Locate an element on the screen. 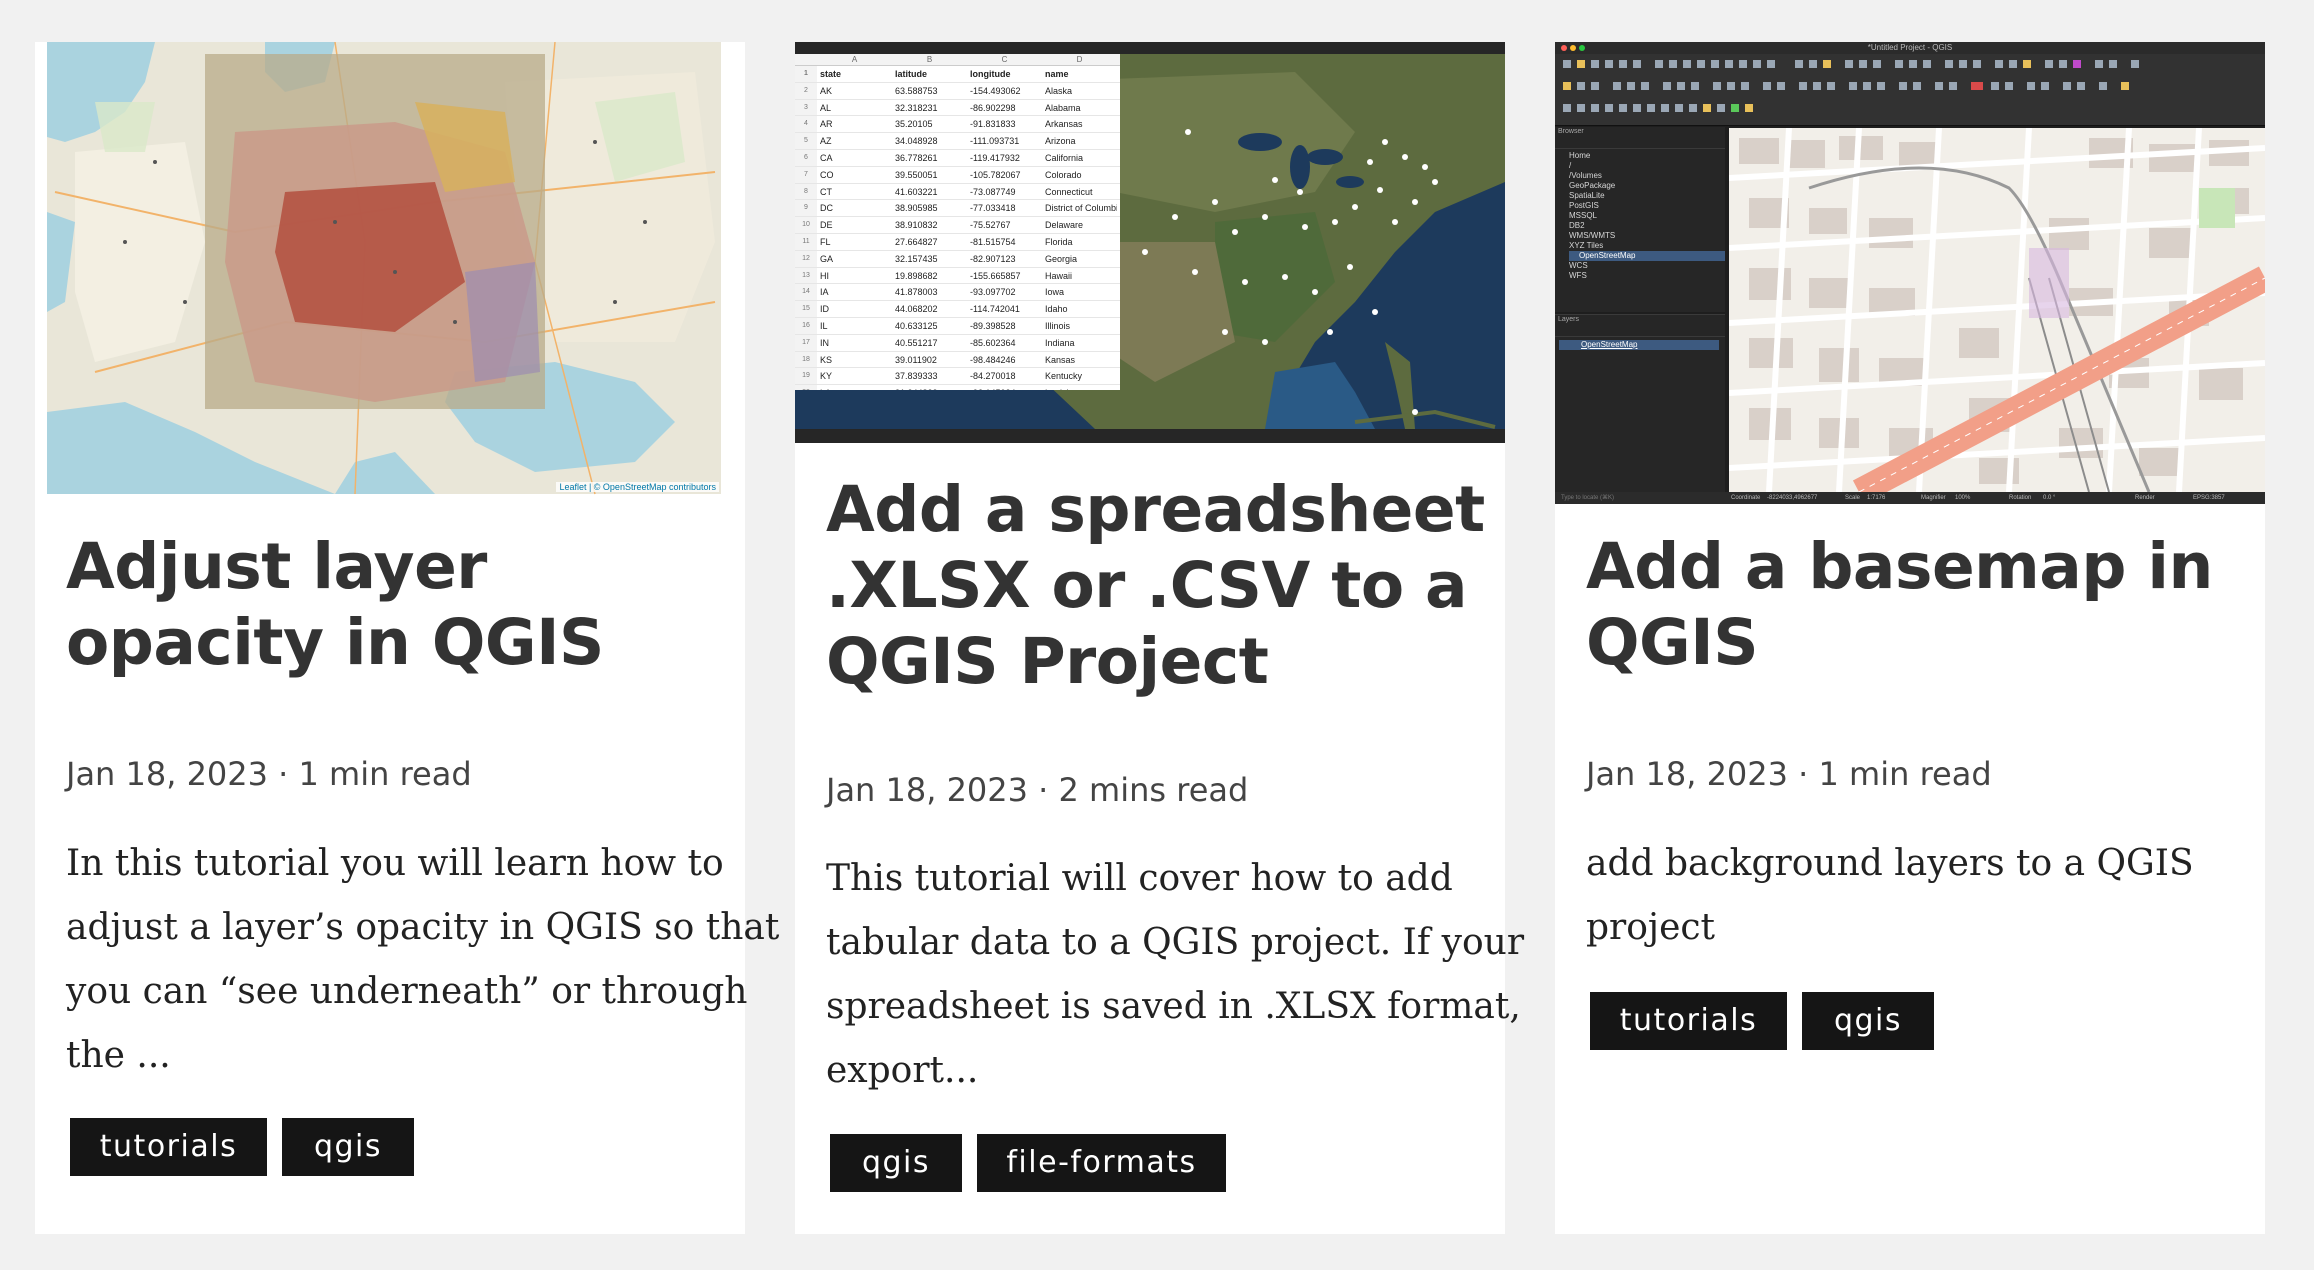  coordinate-label: Coordinate is located at coordinates (1746, 498).